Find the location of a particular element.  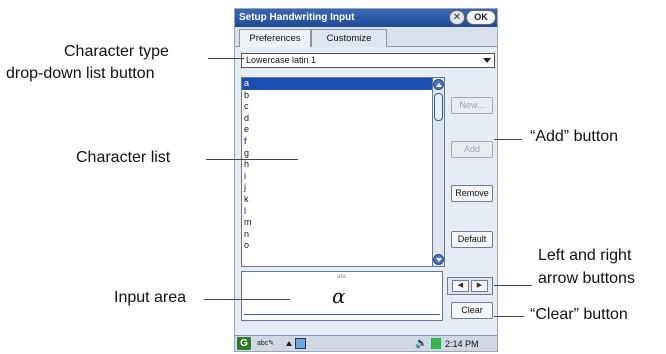

clock: 2:14 PM is located at coordinates (462, 344).